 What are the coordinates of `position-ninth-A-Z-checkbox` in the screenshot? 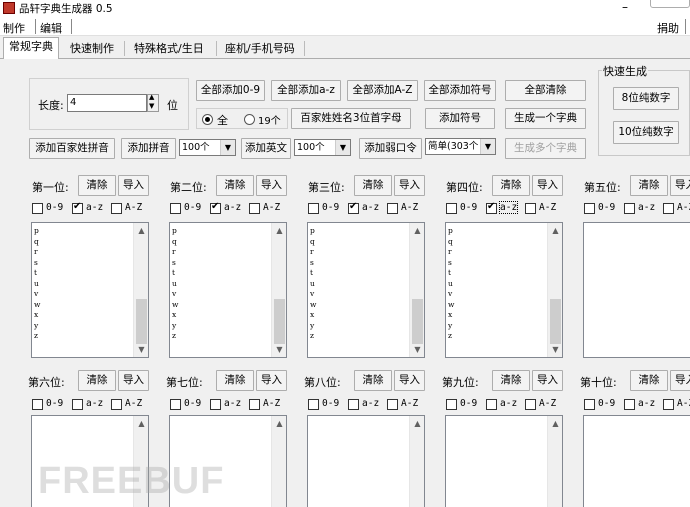 It's located at (530, 404).